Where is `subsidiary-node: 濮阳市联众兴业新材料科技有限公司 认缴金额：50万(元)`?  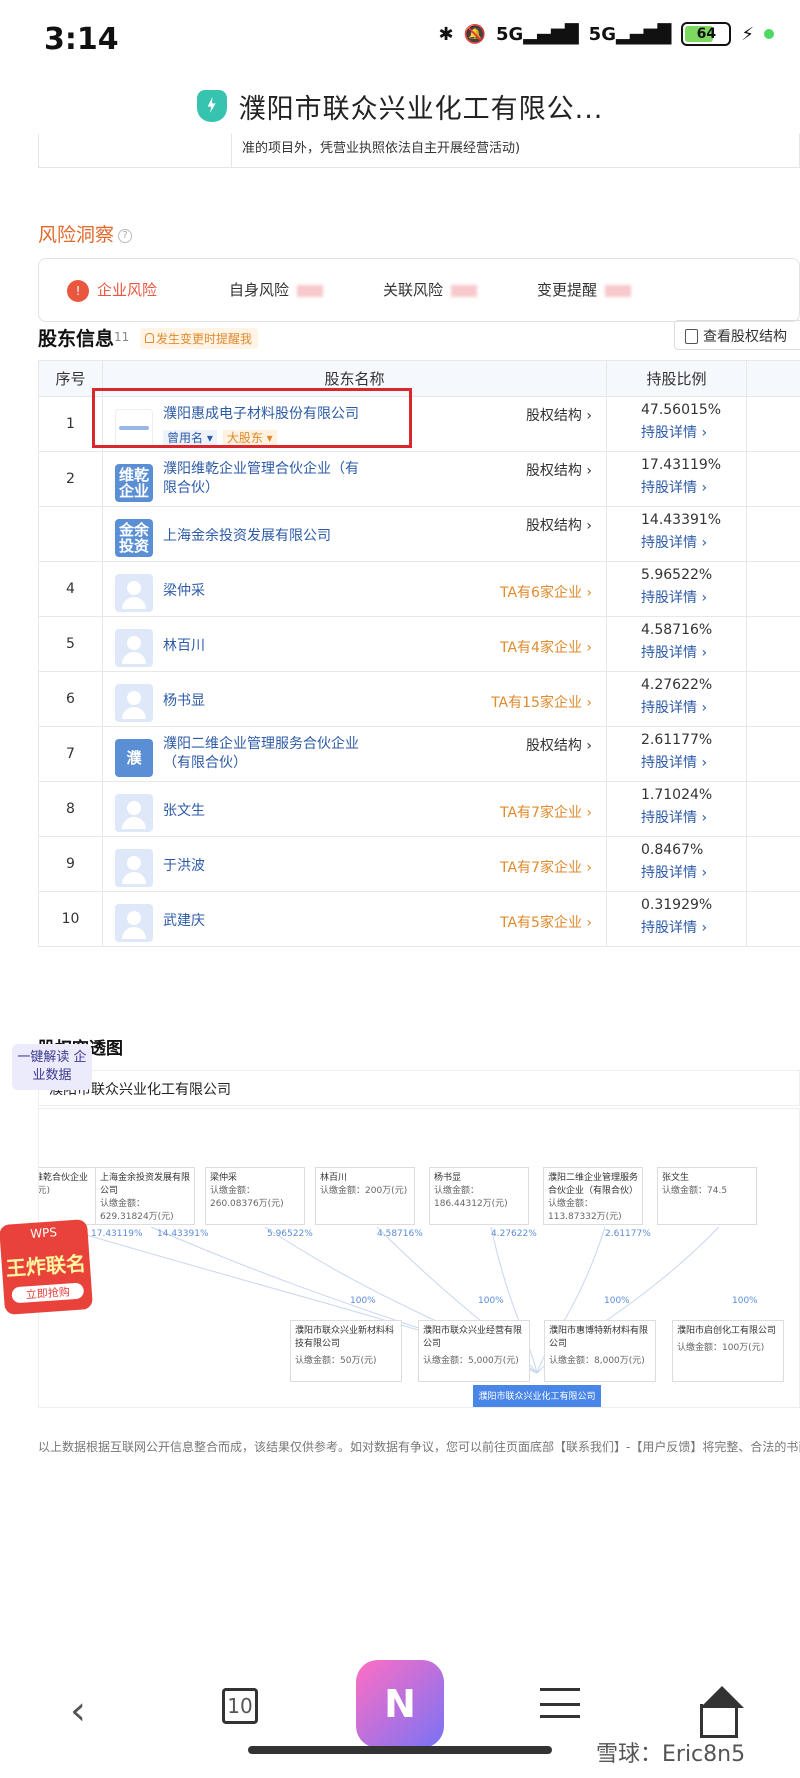 subsidiary-node: 濮阳市联众兴业新材料科技有限公司 认缴金额：50万(元) is located at coordinates (346, 1351).